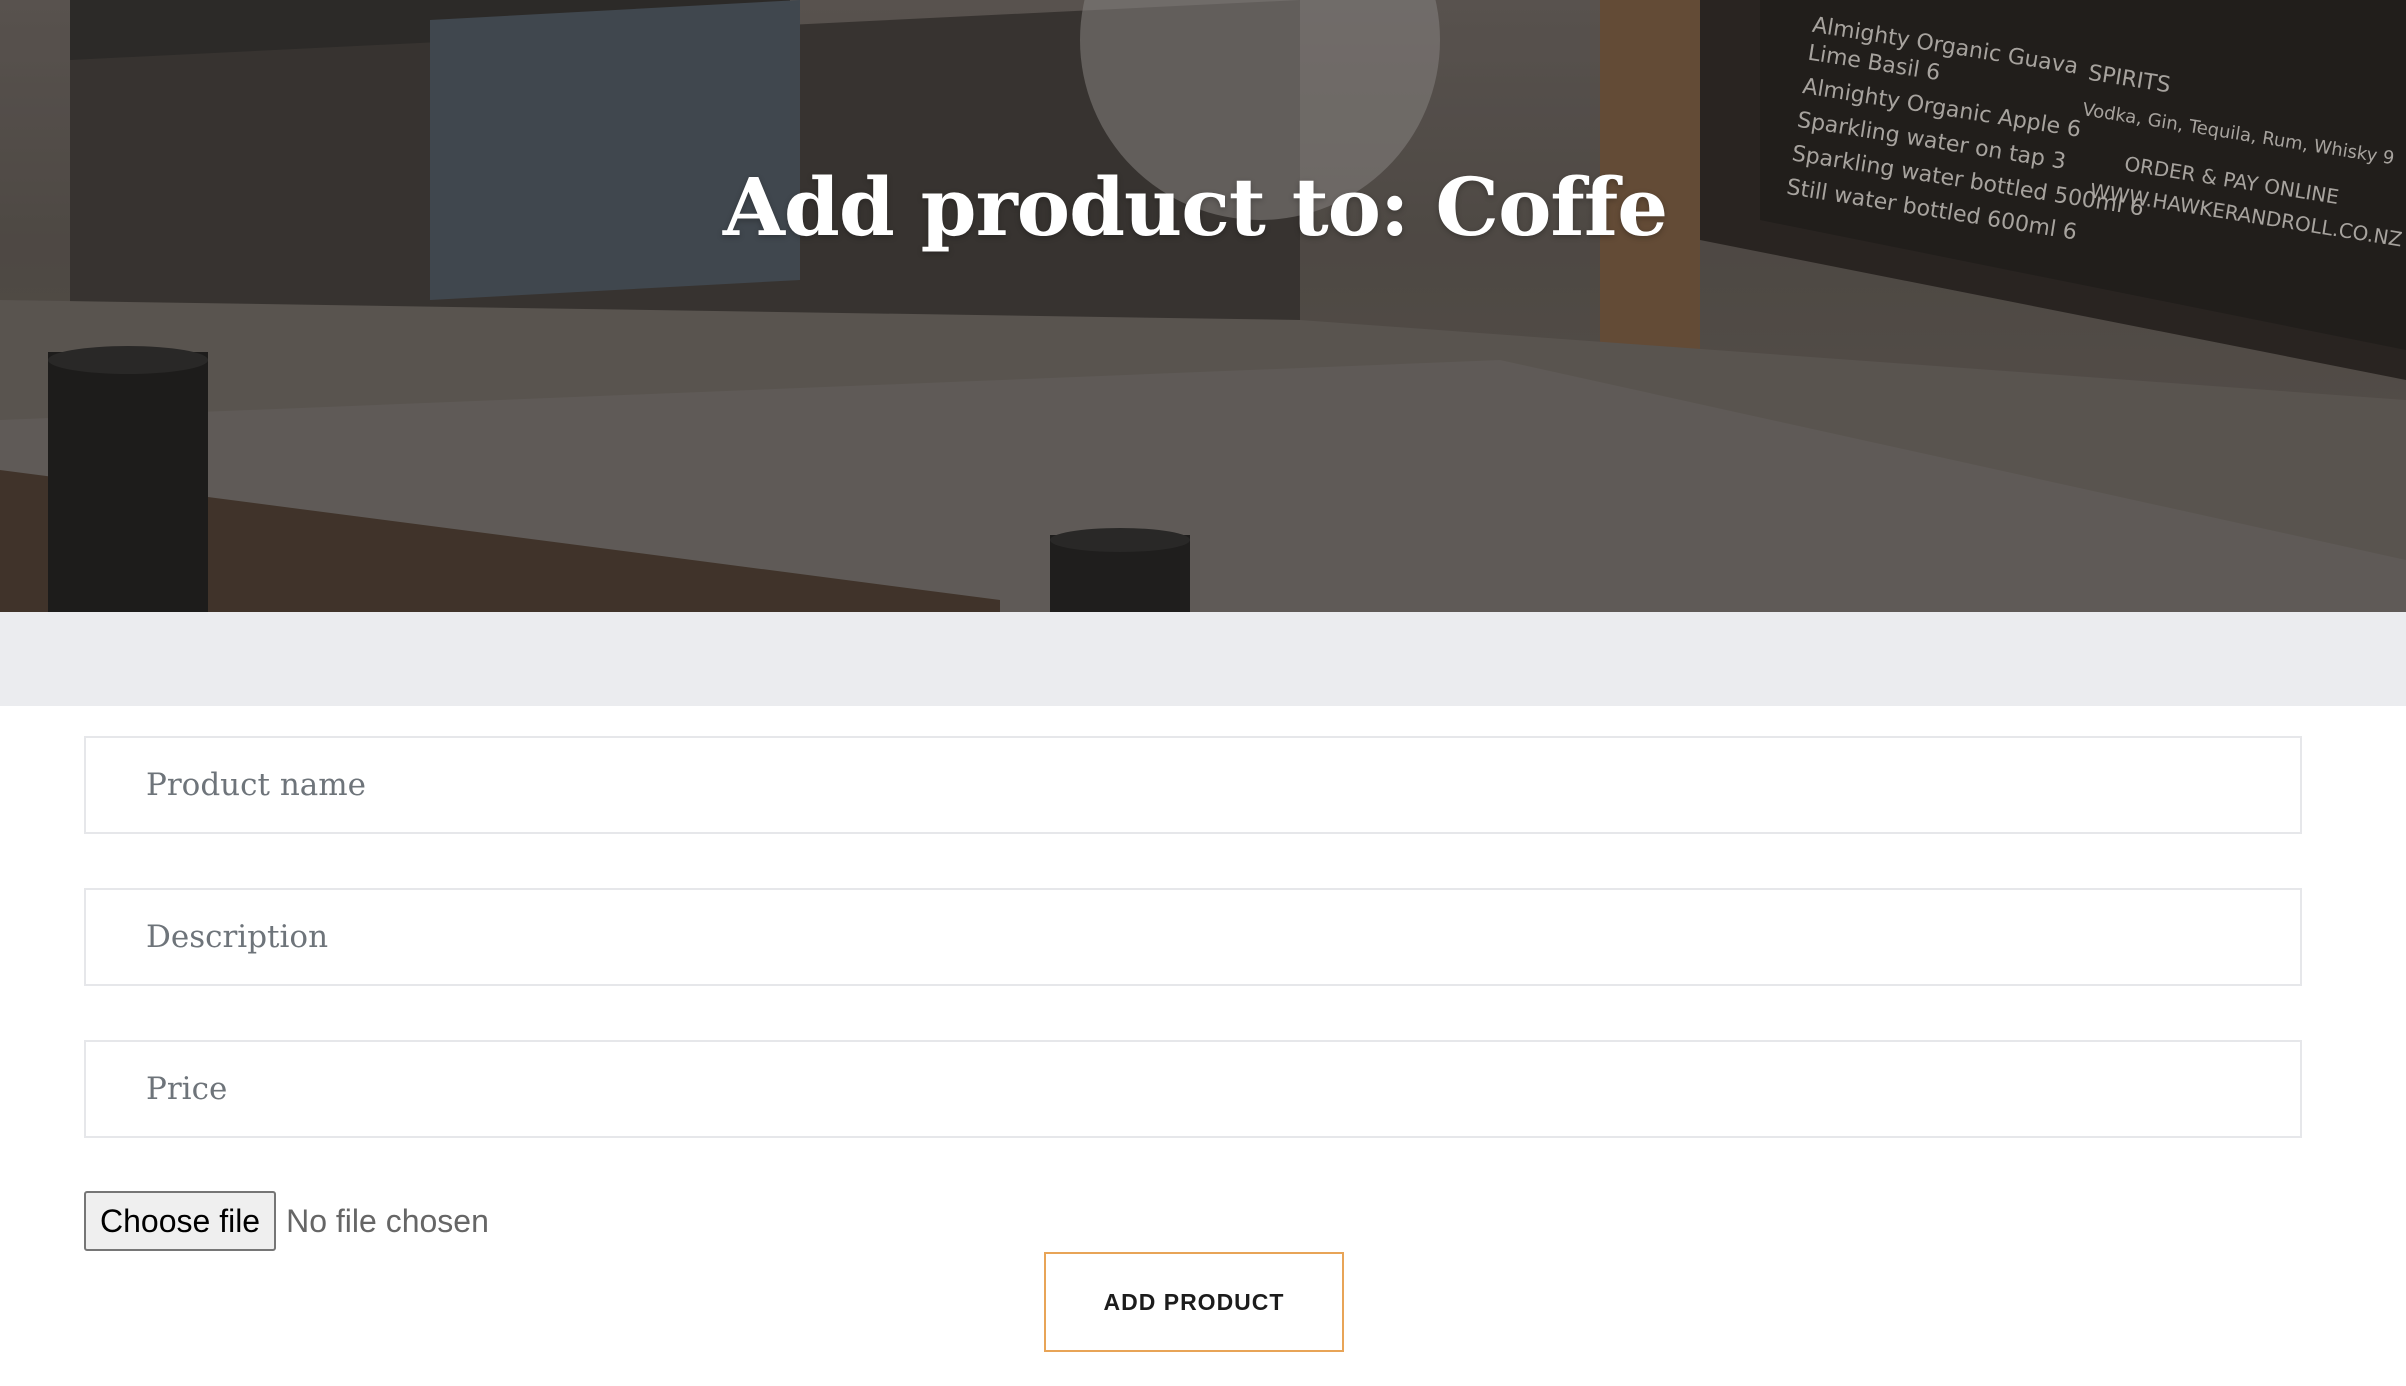 This screenshot has width=2406, height=1386. Describe the element at coordinates (180, 1221) in the screenshot. I see `choose-file-button: Choose file` at that location.